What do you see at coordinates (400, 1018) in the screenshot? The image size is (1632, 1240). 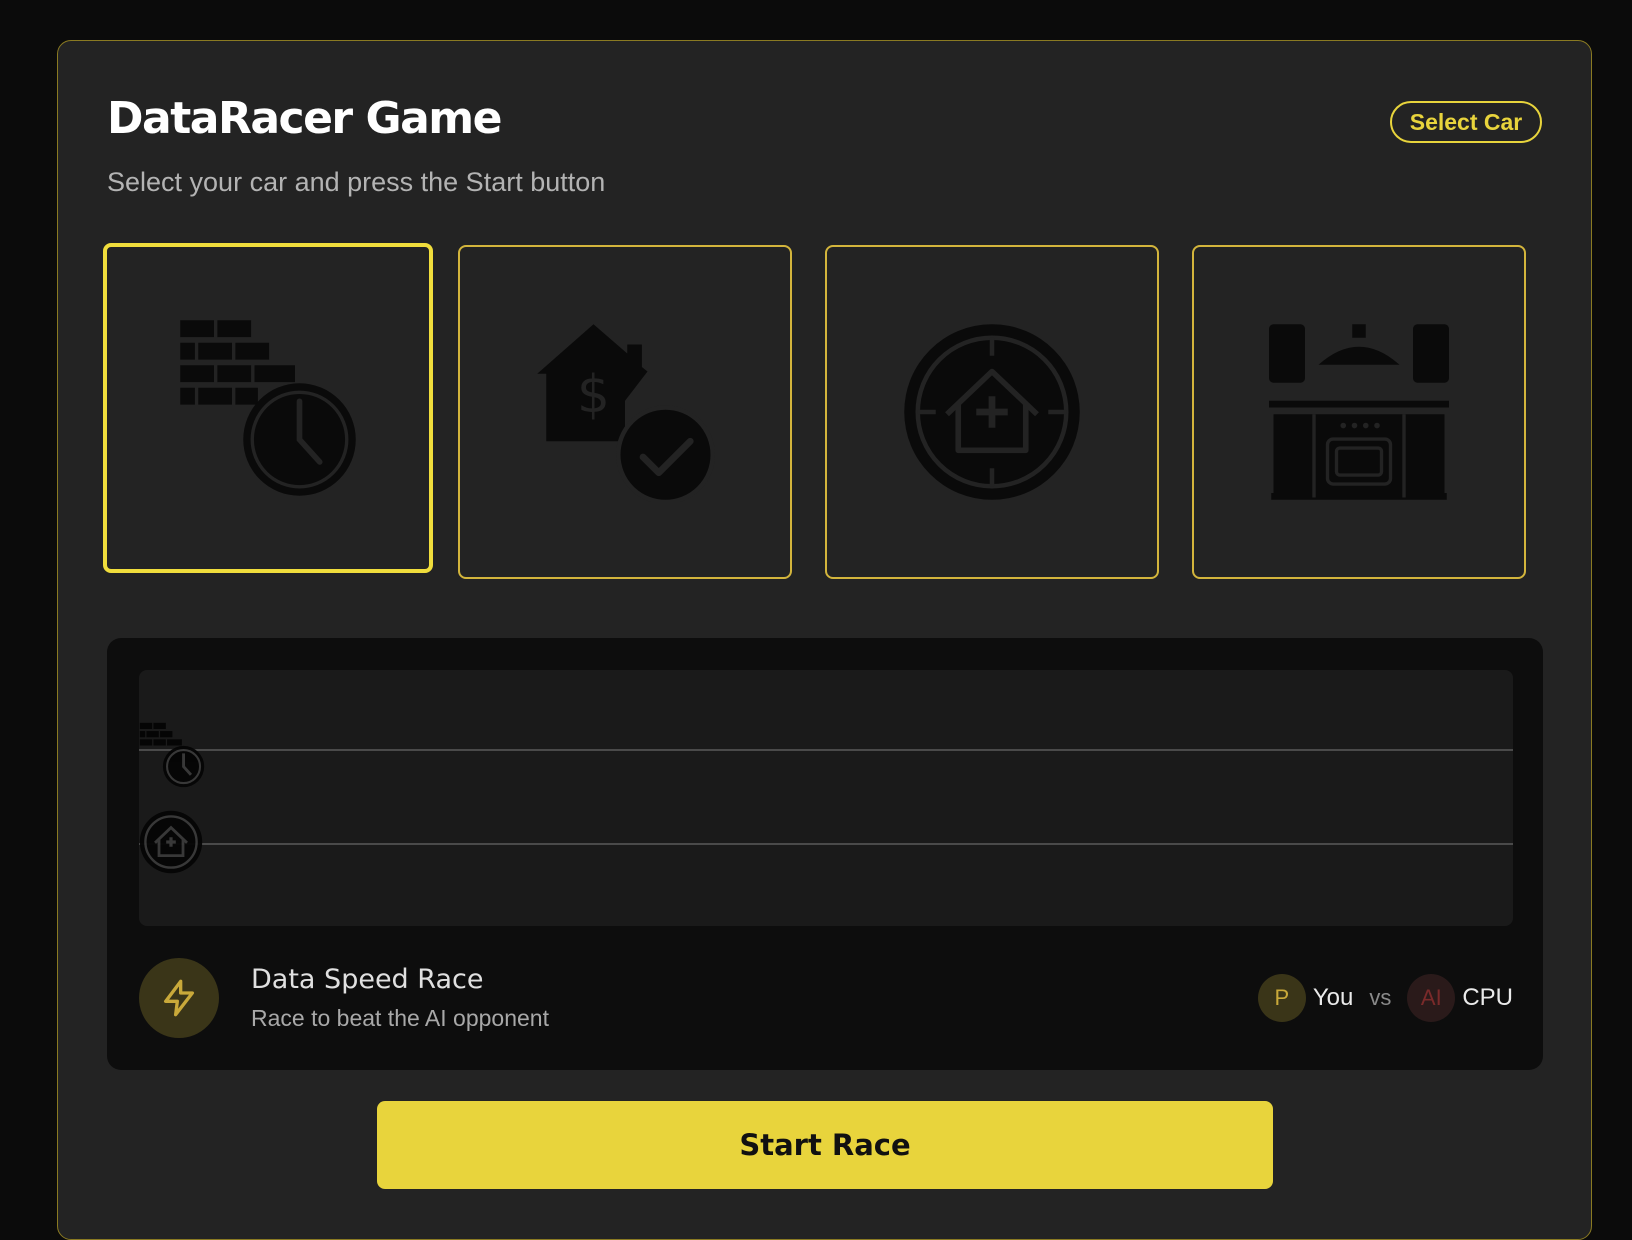 I see `race-description: Race to beat the AI opponent` at bounding box center [400, 1018].